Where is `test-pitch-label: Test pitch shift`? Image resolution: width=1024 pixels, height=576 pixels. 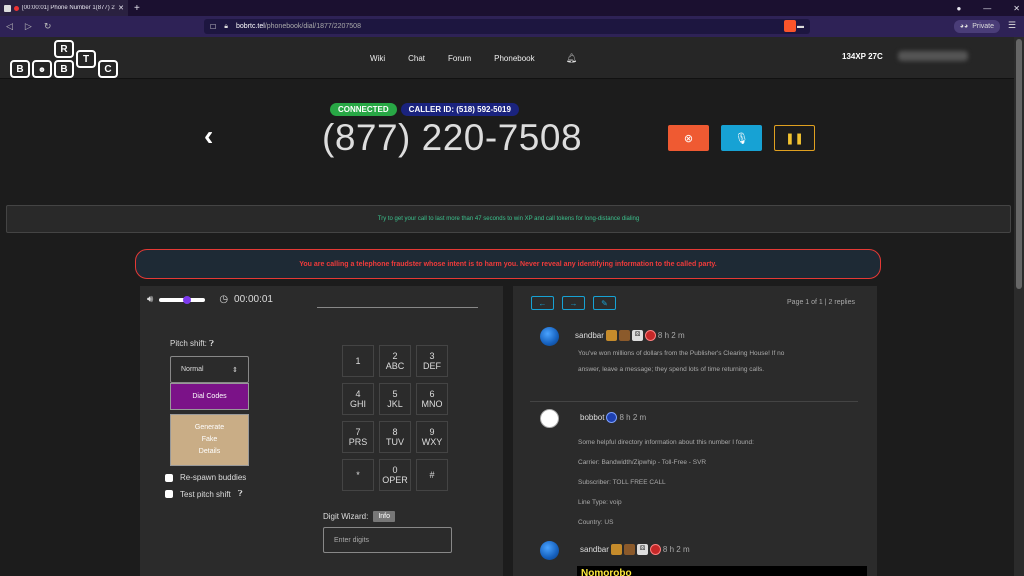 test-pitch-label: Test pitch shift is located at coordinates (205, 494).